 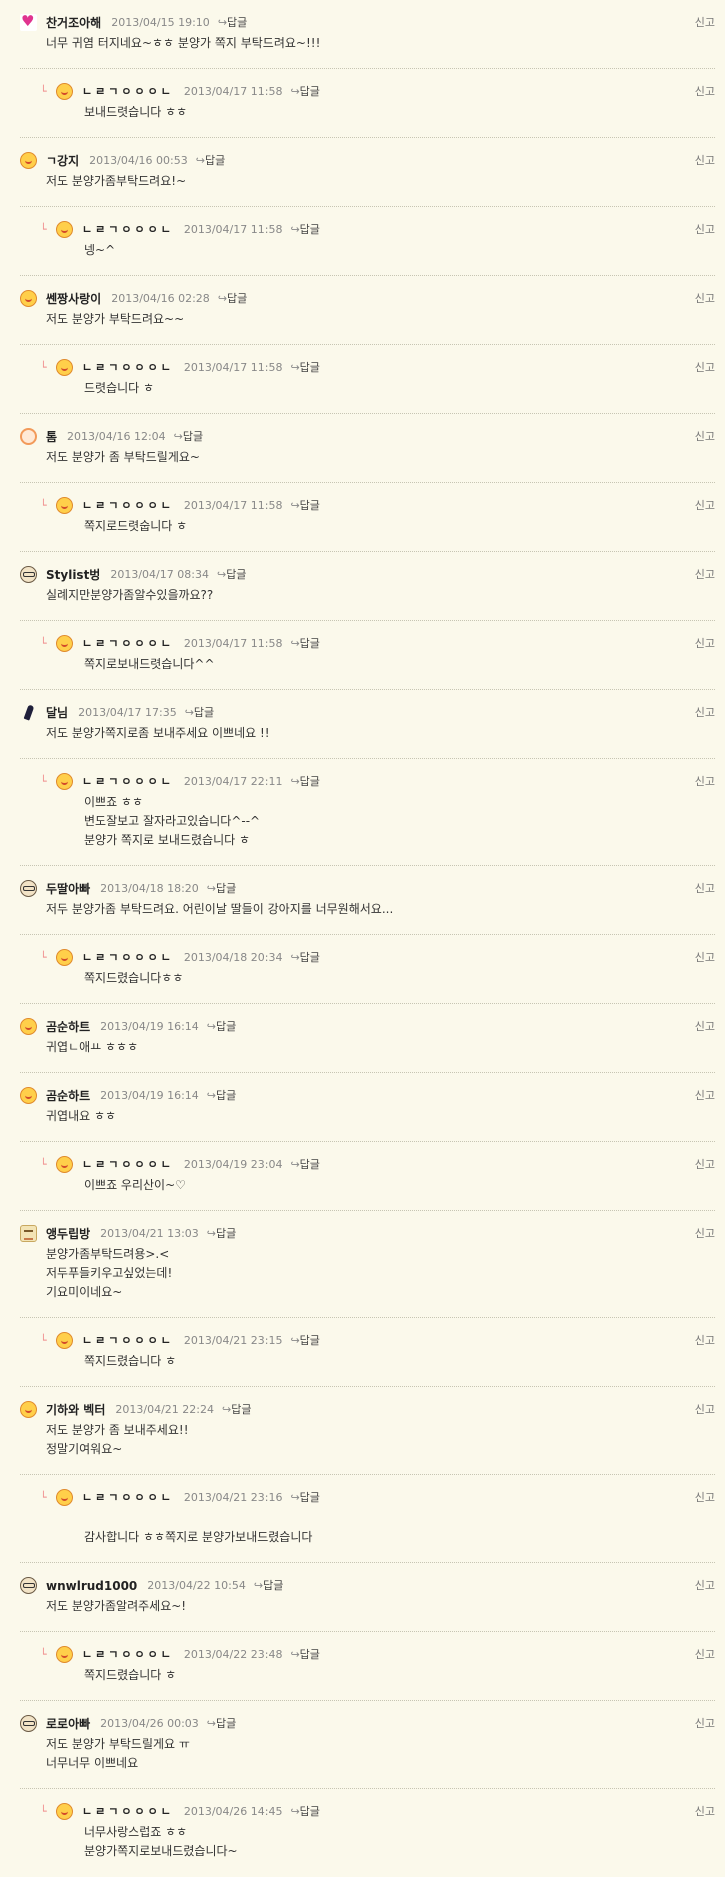 What do you see at coordinates (62, 161) in the screenshot?
I see `author-name: ㄱ강지` at bounding box center [62, 161].